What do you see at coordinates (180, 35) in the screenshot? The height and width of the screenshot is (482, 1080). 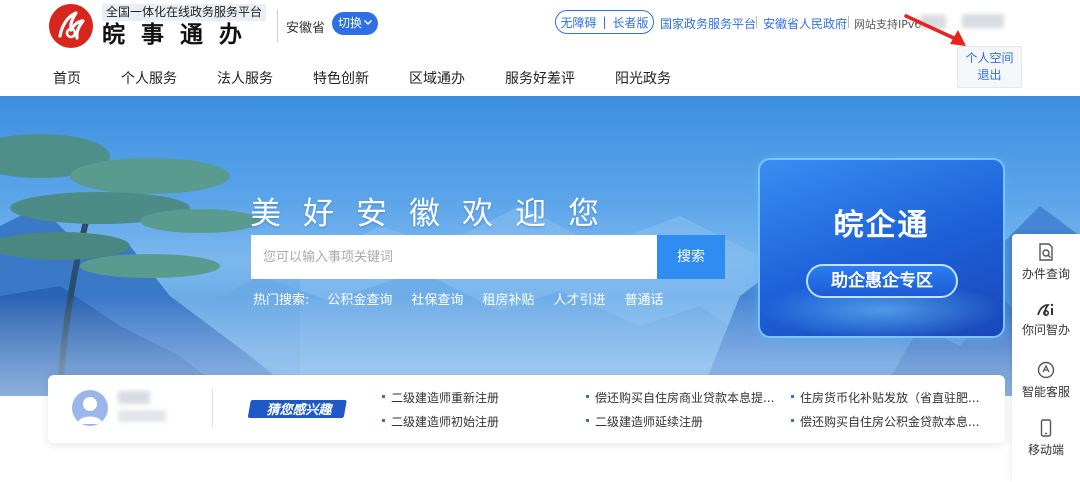 I see `logo-name: 皖事通办` at bounding box center [180, 35].